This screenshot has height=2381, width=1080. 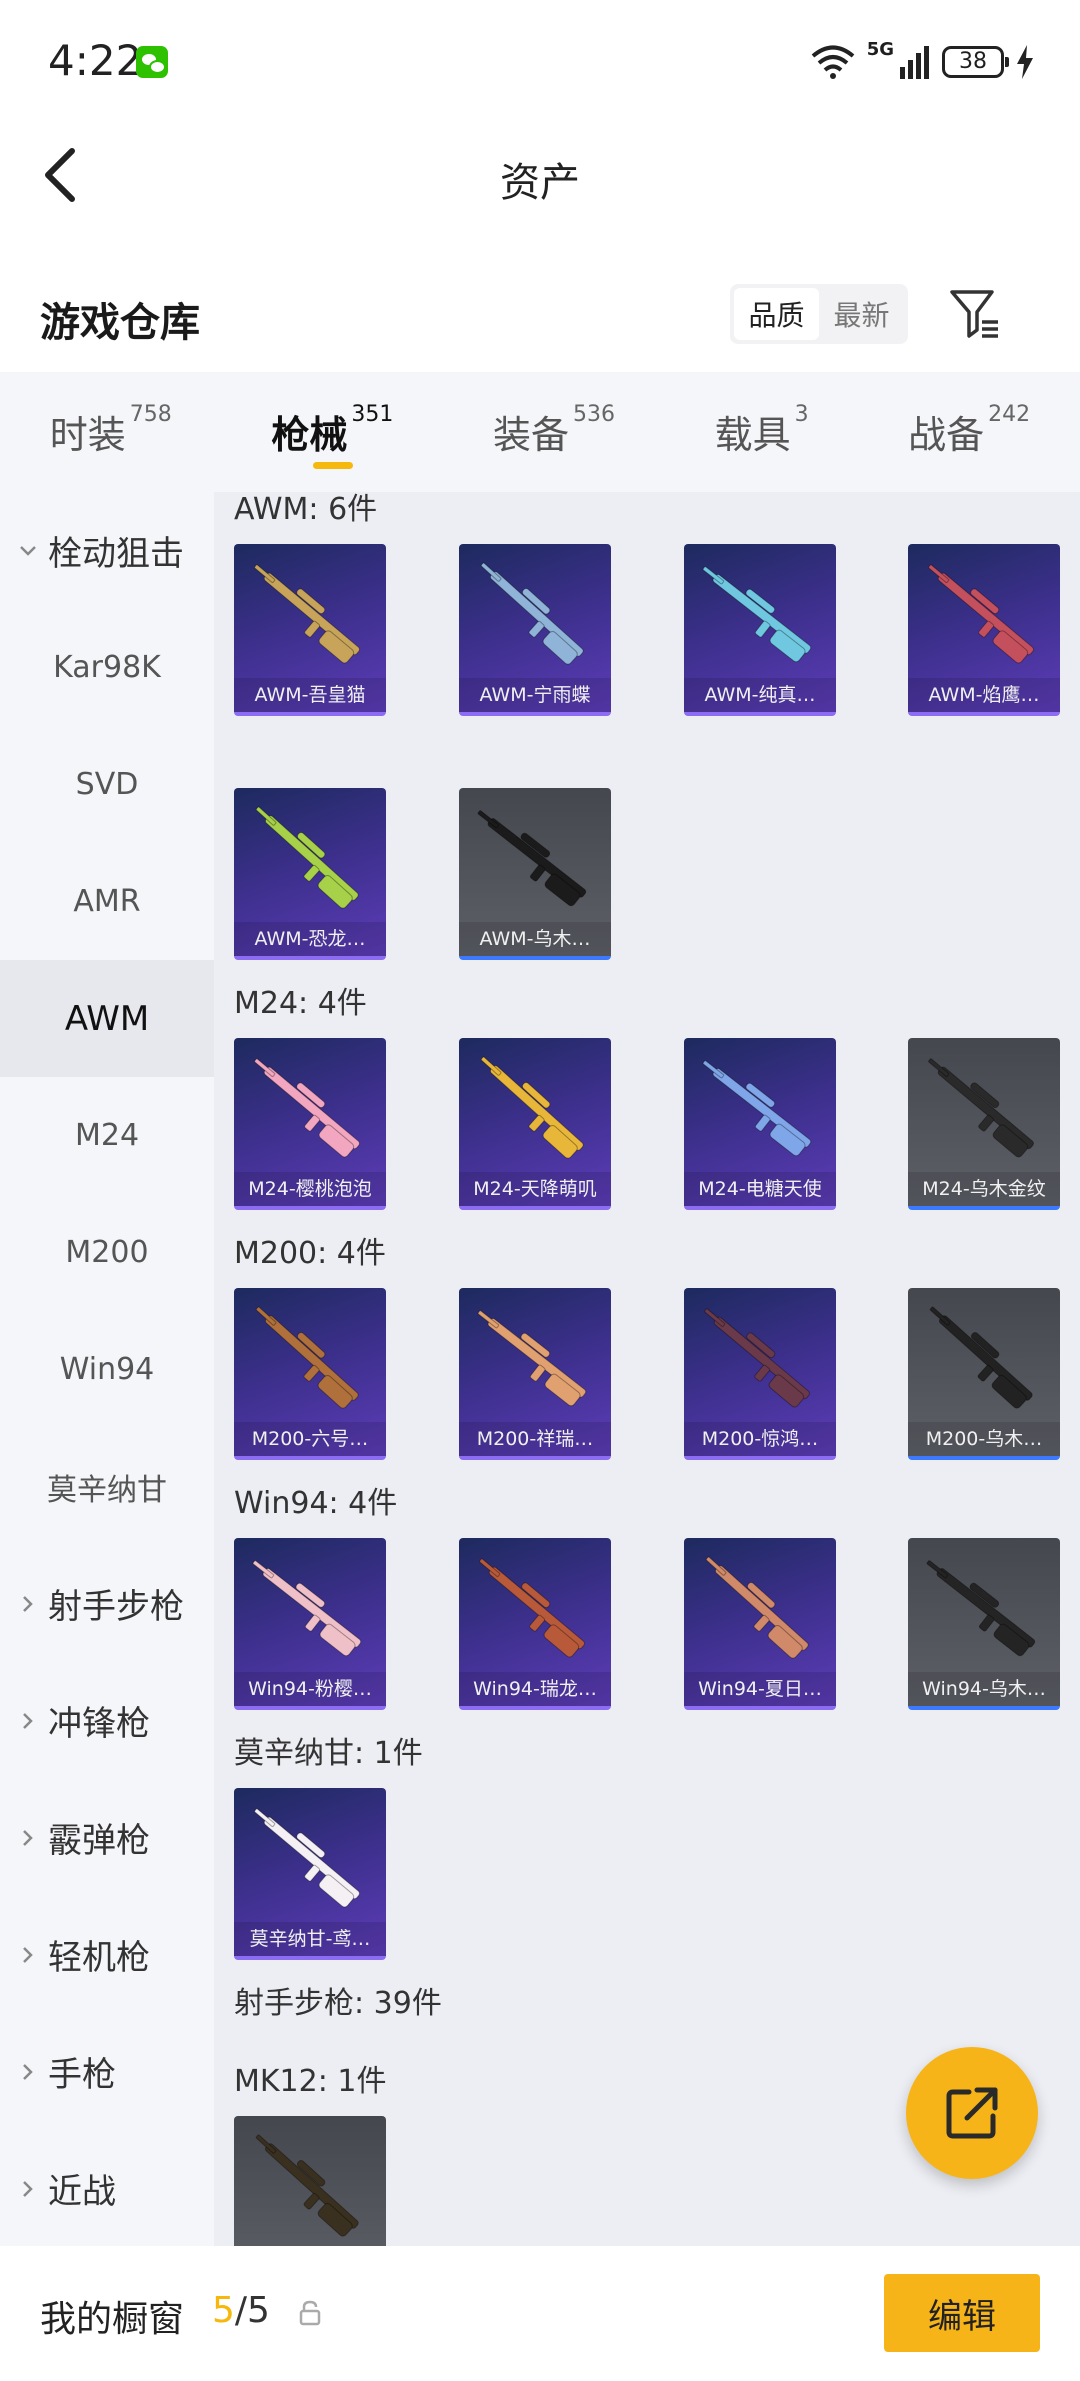 I want to click on status-bar: 4:22 5G 38, so click(x=540, y=60).